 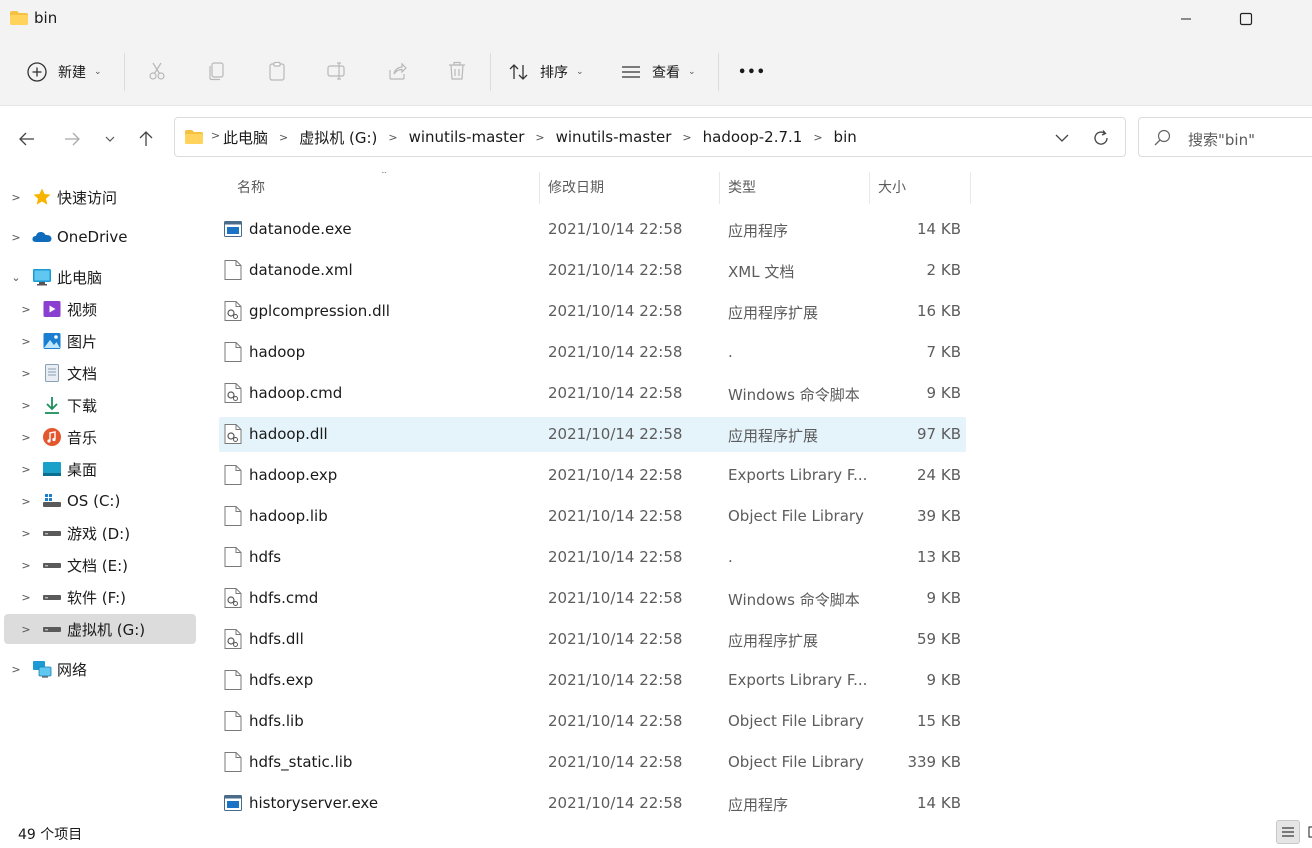 I want to click on breadcrumb-item: 虚拟机 (G:), so click(x=338, y=137).